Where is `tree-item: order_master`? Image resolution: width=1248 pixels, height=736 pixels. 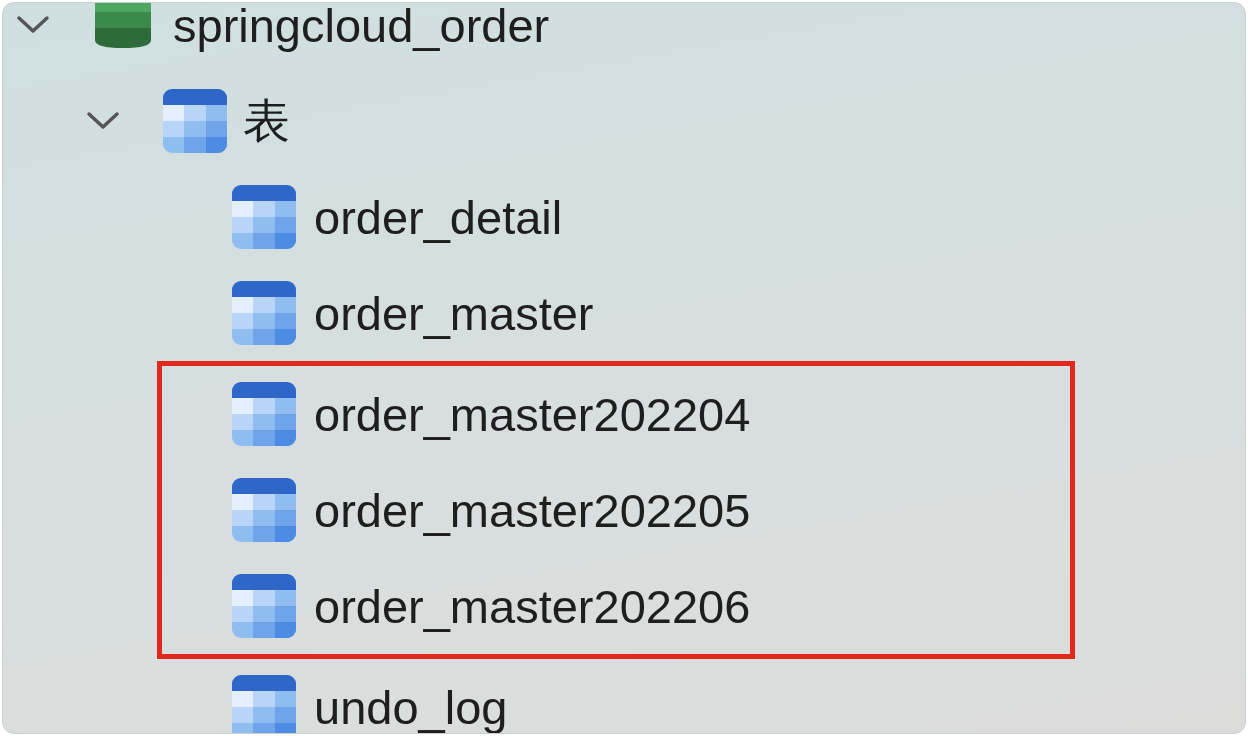
tree-item: order_master is located at coordinates (616, 313).